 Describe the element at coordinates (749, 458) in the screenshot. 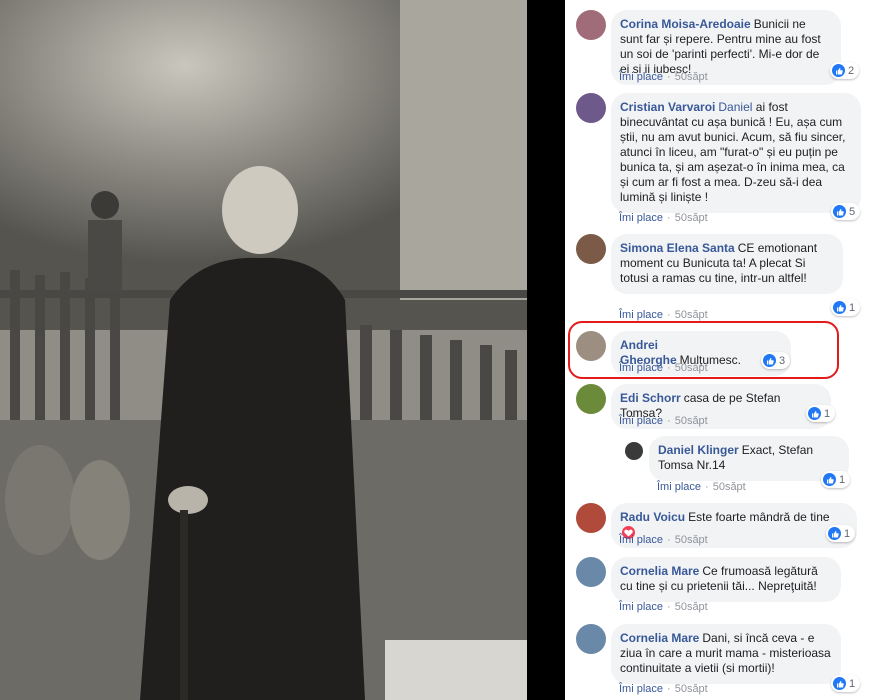

I see `comment-bubble: Daniel Klinger Exact, Stefan Tomsa Nr.14` at that location.